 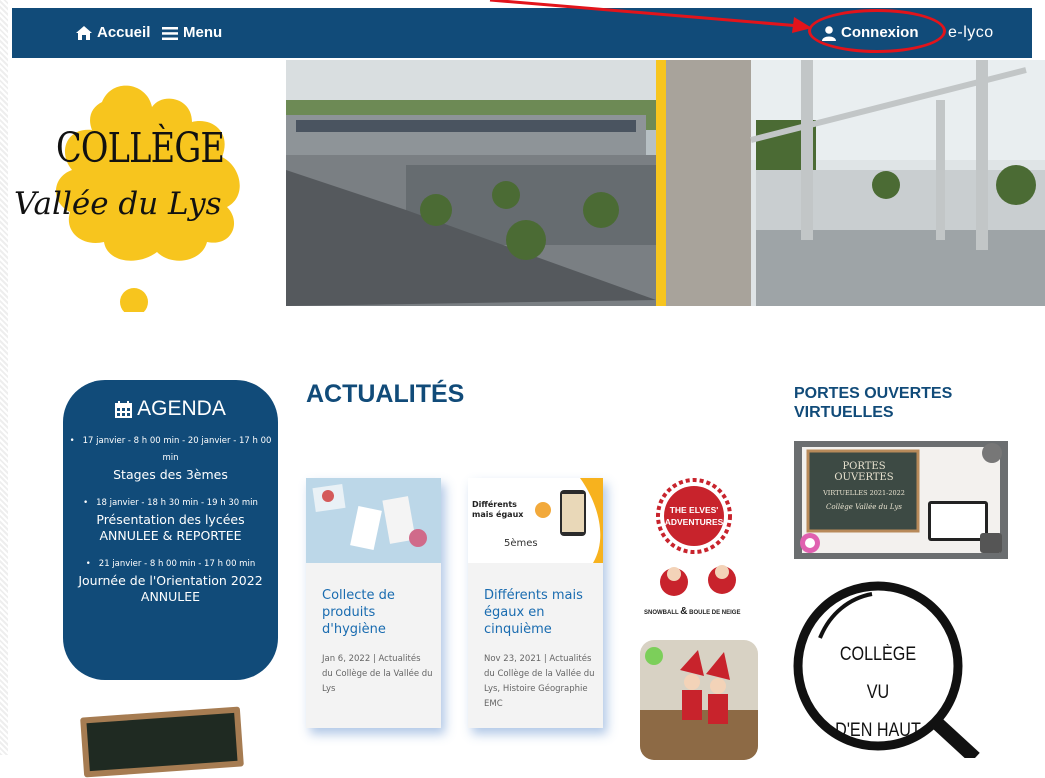 I want to click on elves-title-line1: THE ELVES', so click(x=694, y=510).